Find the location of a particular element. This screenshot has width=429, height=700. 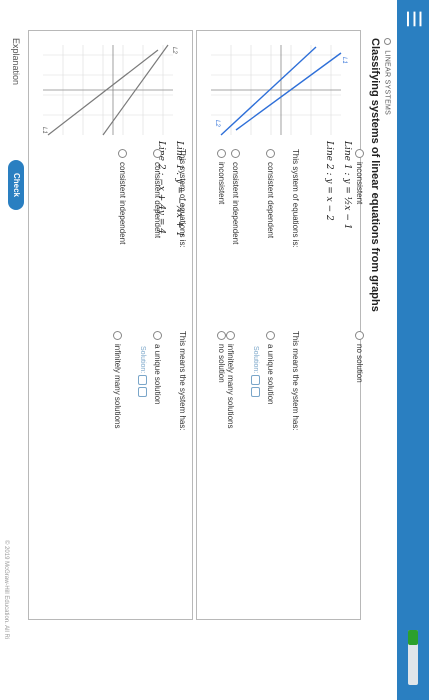

graph-1: L1 L2 is located at coordinates (278, 90).